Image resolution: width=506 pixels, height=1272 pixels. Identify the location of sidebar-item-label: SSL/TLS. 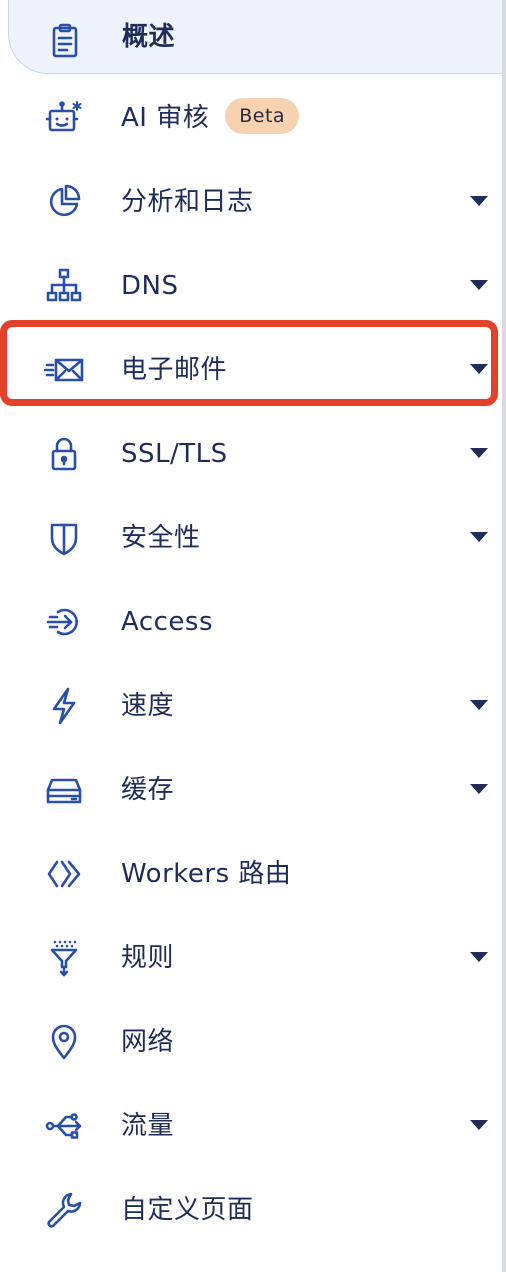
(174, 454).